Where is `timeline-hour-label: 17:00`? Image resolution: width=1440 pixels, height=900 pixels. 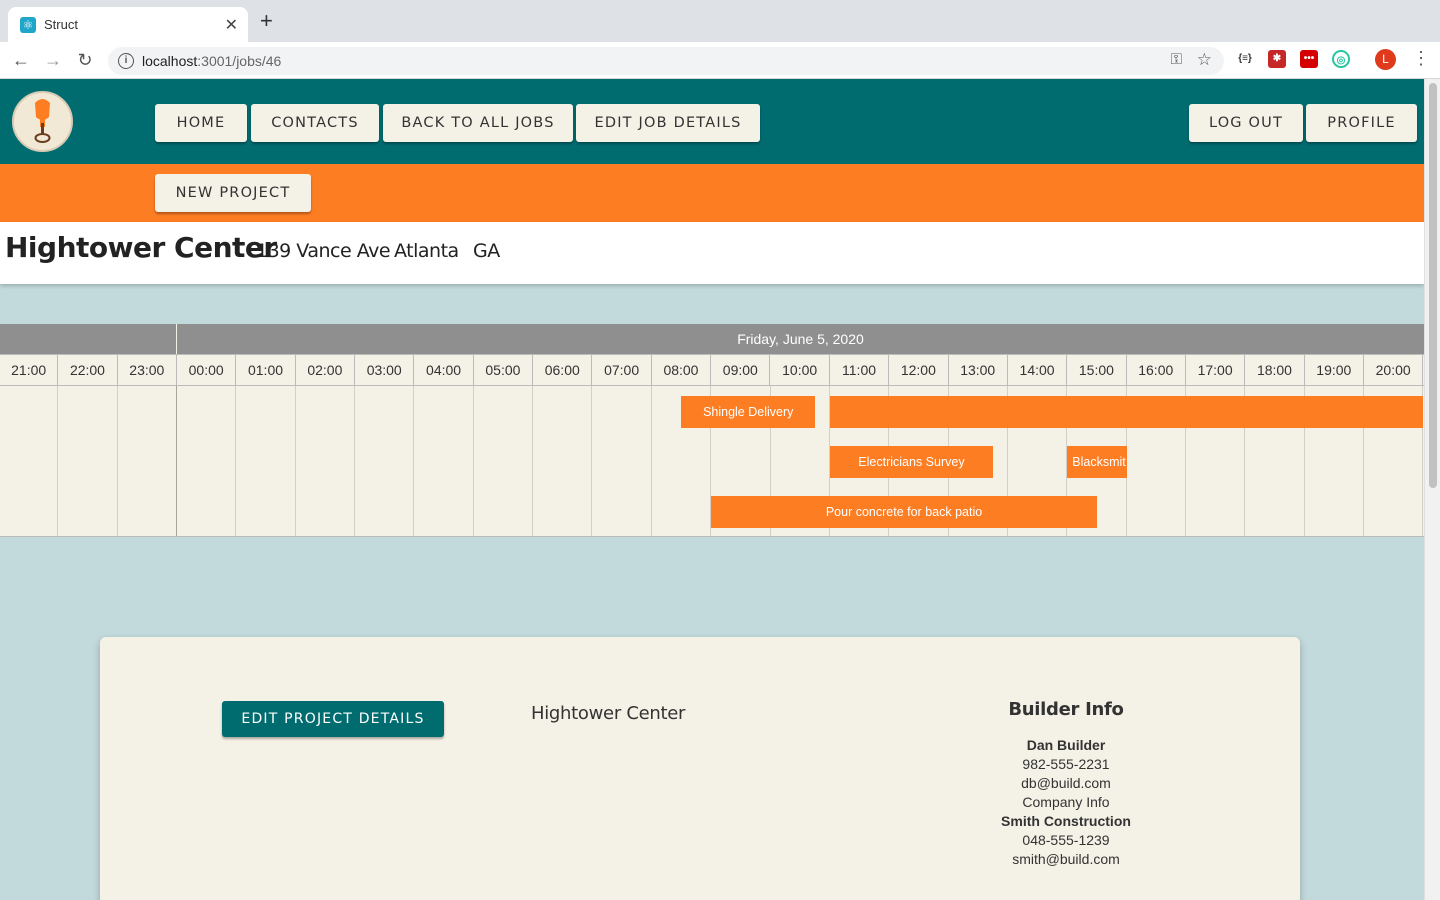
timeline-hour-label: 17:00 is located at coordinates (1216, 370).